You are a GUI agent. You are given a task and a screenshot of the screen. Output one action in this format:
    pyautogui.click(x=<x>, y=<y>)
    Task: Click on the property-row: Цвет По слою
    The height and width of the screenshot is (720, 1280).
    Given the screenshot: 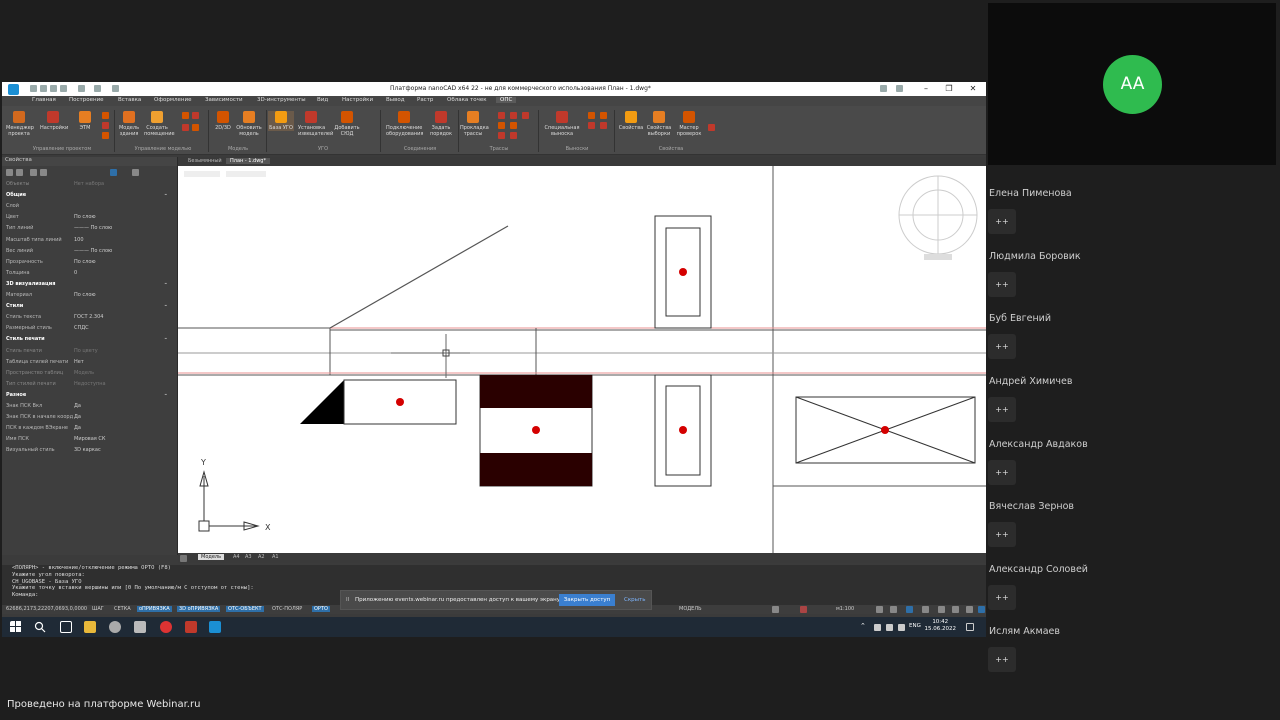 What is the action you would take?
    pyautogui.click(x=88, y=217)
    